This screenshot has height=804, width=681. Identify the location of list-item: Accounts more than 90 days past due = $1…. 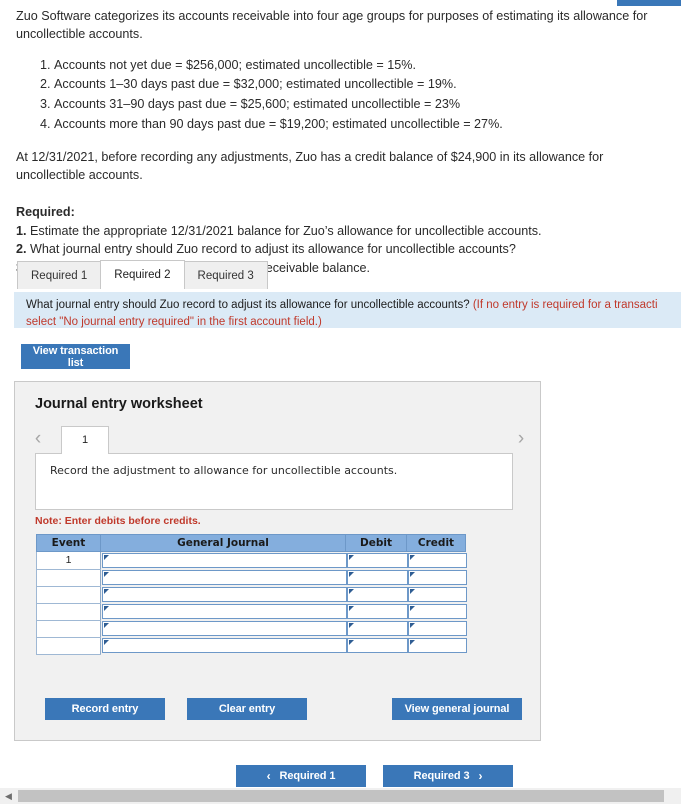
(360, 124).